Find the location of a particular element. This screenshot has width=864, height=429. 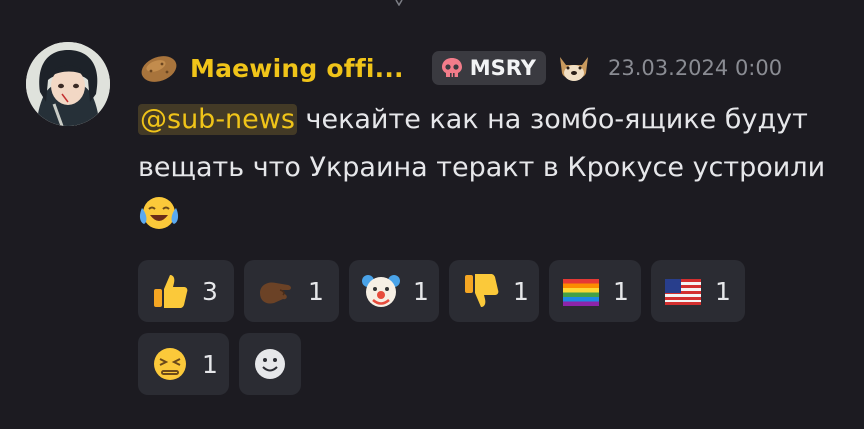

persevering-face-icon is located at coordinates (170, 364).